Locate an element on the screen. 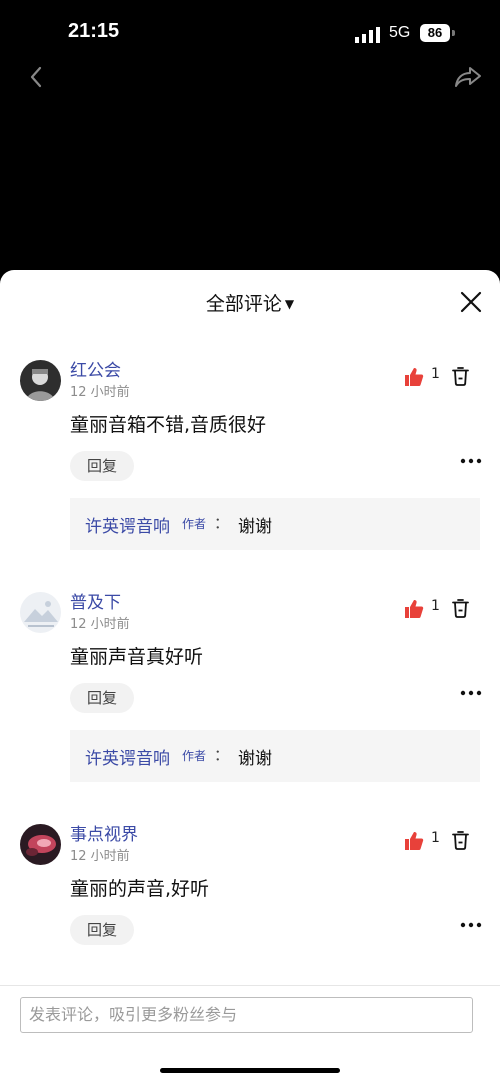 The image size is (500, 1084). close-icon is located at coordinates (471, 302).